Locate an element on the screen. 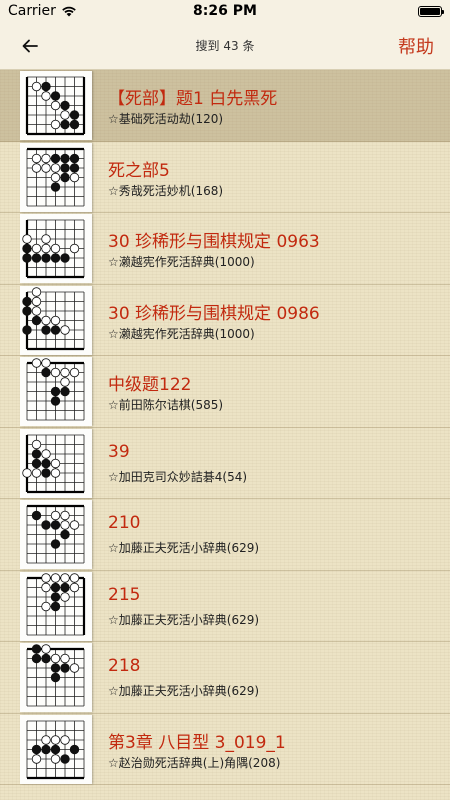 This screenshot has height=800, width=450. problem-title: 215 is located at coordinates (124, 594).